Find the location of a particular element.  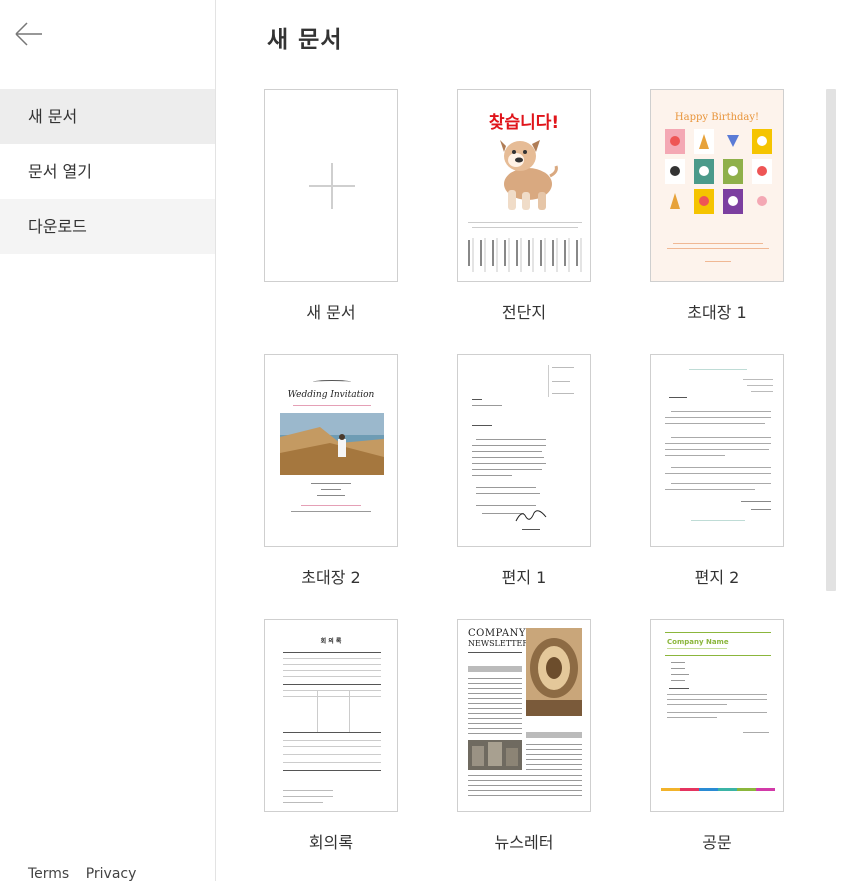

template-meeting-minutes: 회 의 록 회의록 is located at coordinates (331, 736).